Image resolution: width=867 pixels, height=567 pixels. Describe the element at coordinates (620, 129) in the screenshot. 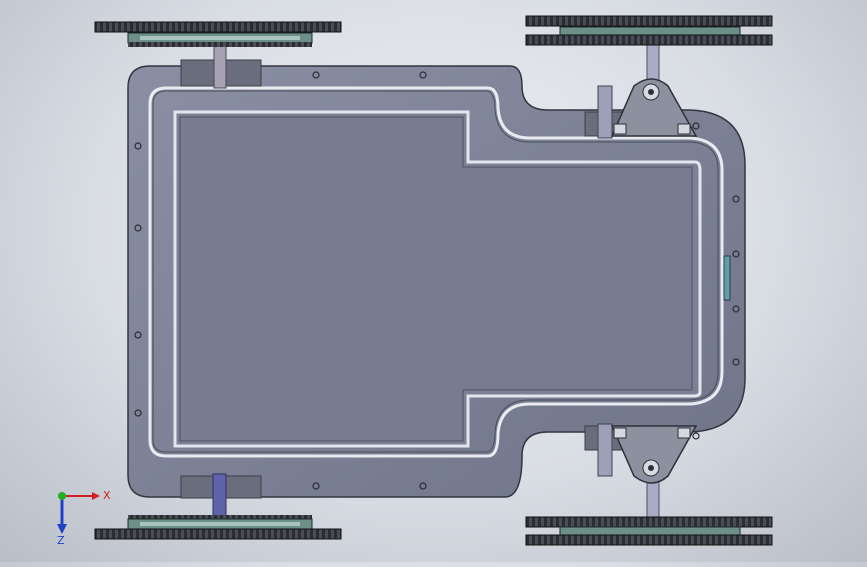

I see `bracket-top-bolt-left` at that location.